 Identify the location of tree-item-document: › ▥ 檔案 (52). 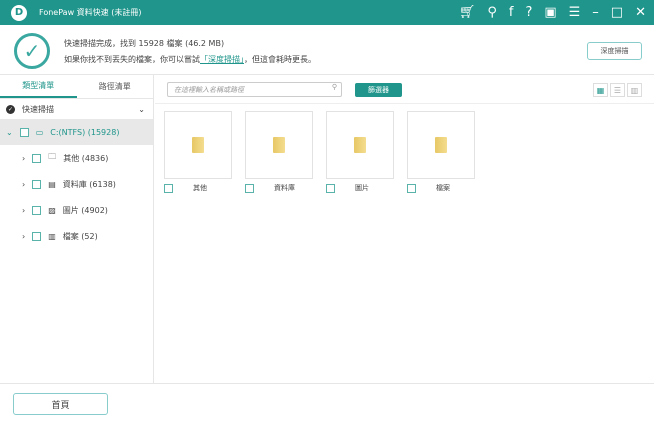
(76, 236).